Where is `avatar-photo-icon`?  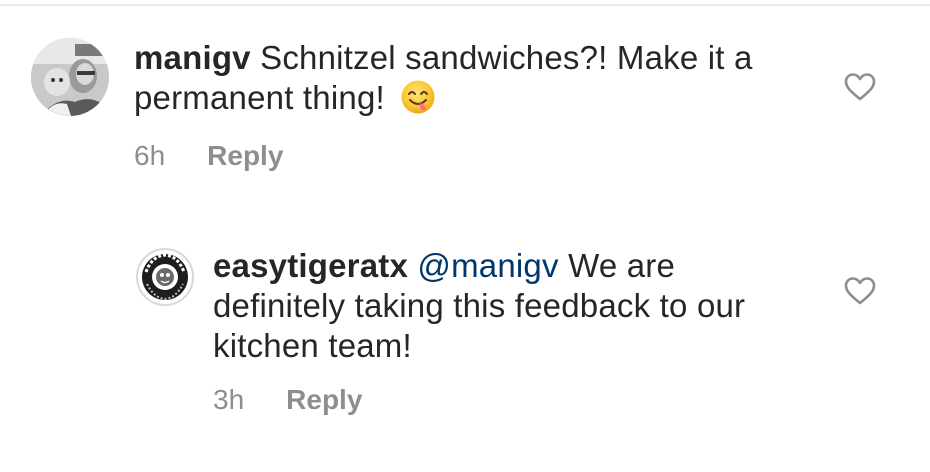 avatar-photo-icon is located at coordinates (70, 77).